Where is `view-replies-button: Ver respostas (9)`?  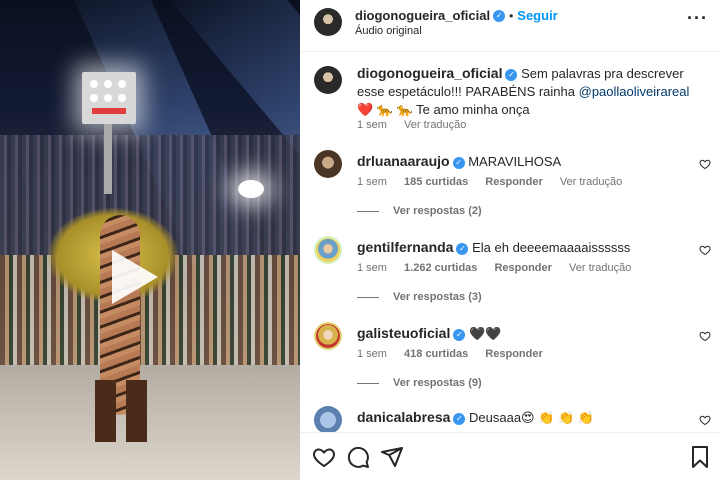
view-replies-button: Ver respostas (9) is located at coordinates (419, 383).